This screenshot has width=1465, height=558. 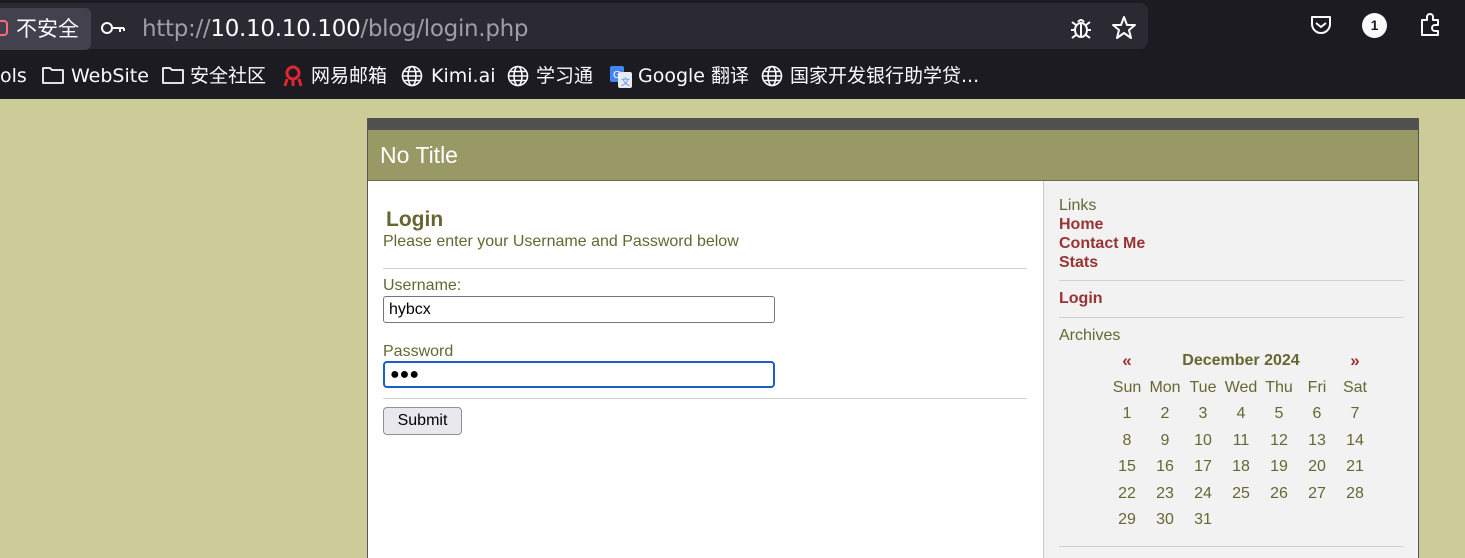 What do you see at coordinates (1127, 414) in the screenshot?
I see `calendar-day: 1` at bounding box center [1127, 414].